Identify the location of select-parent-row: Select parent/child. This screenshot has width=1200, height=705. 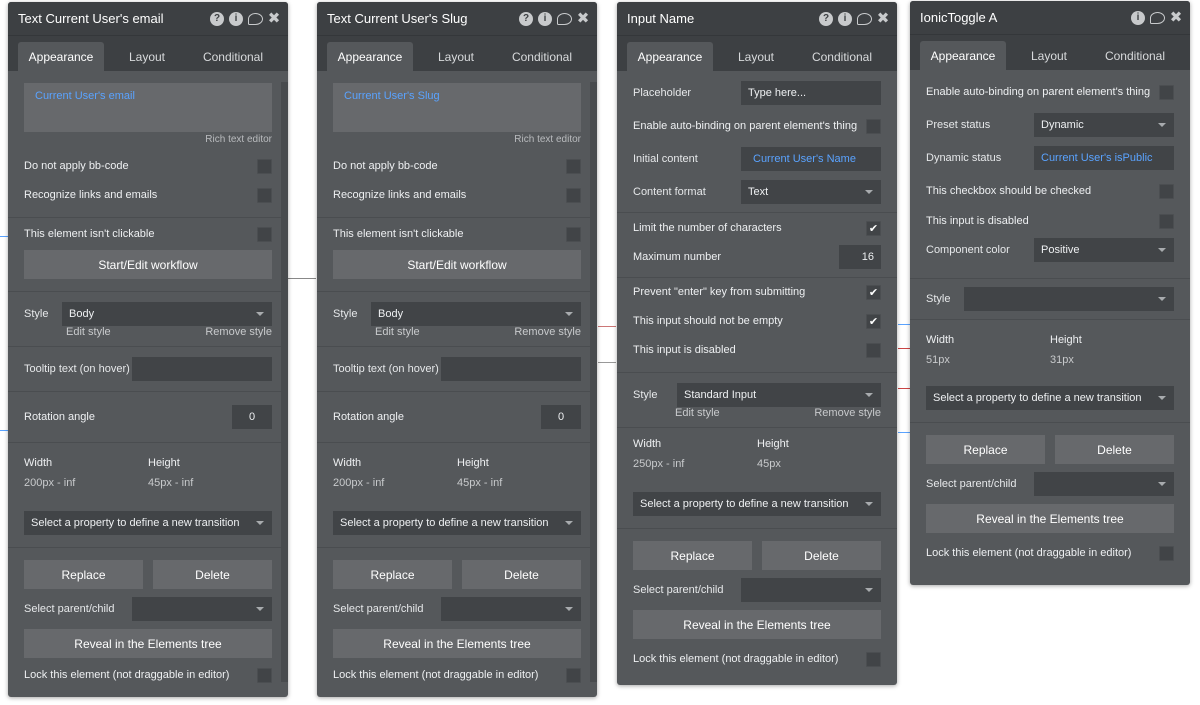
(1050, 484).